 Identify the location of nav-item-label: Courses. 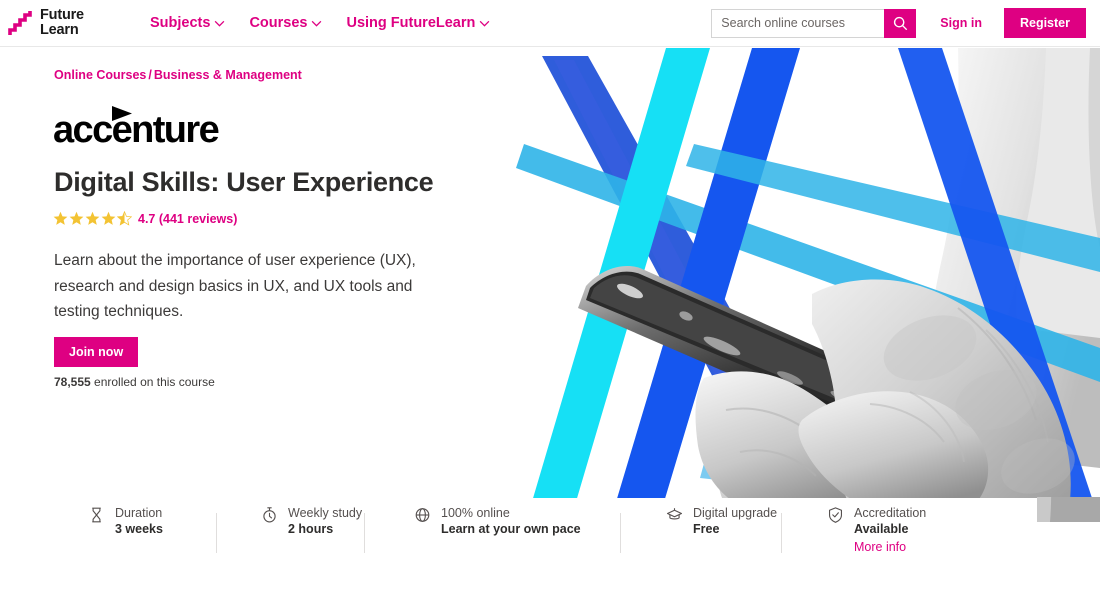
(278, 23).